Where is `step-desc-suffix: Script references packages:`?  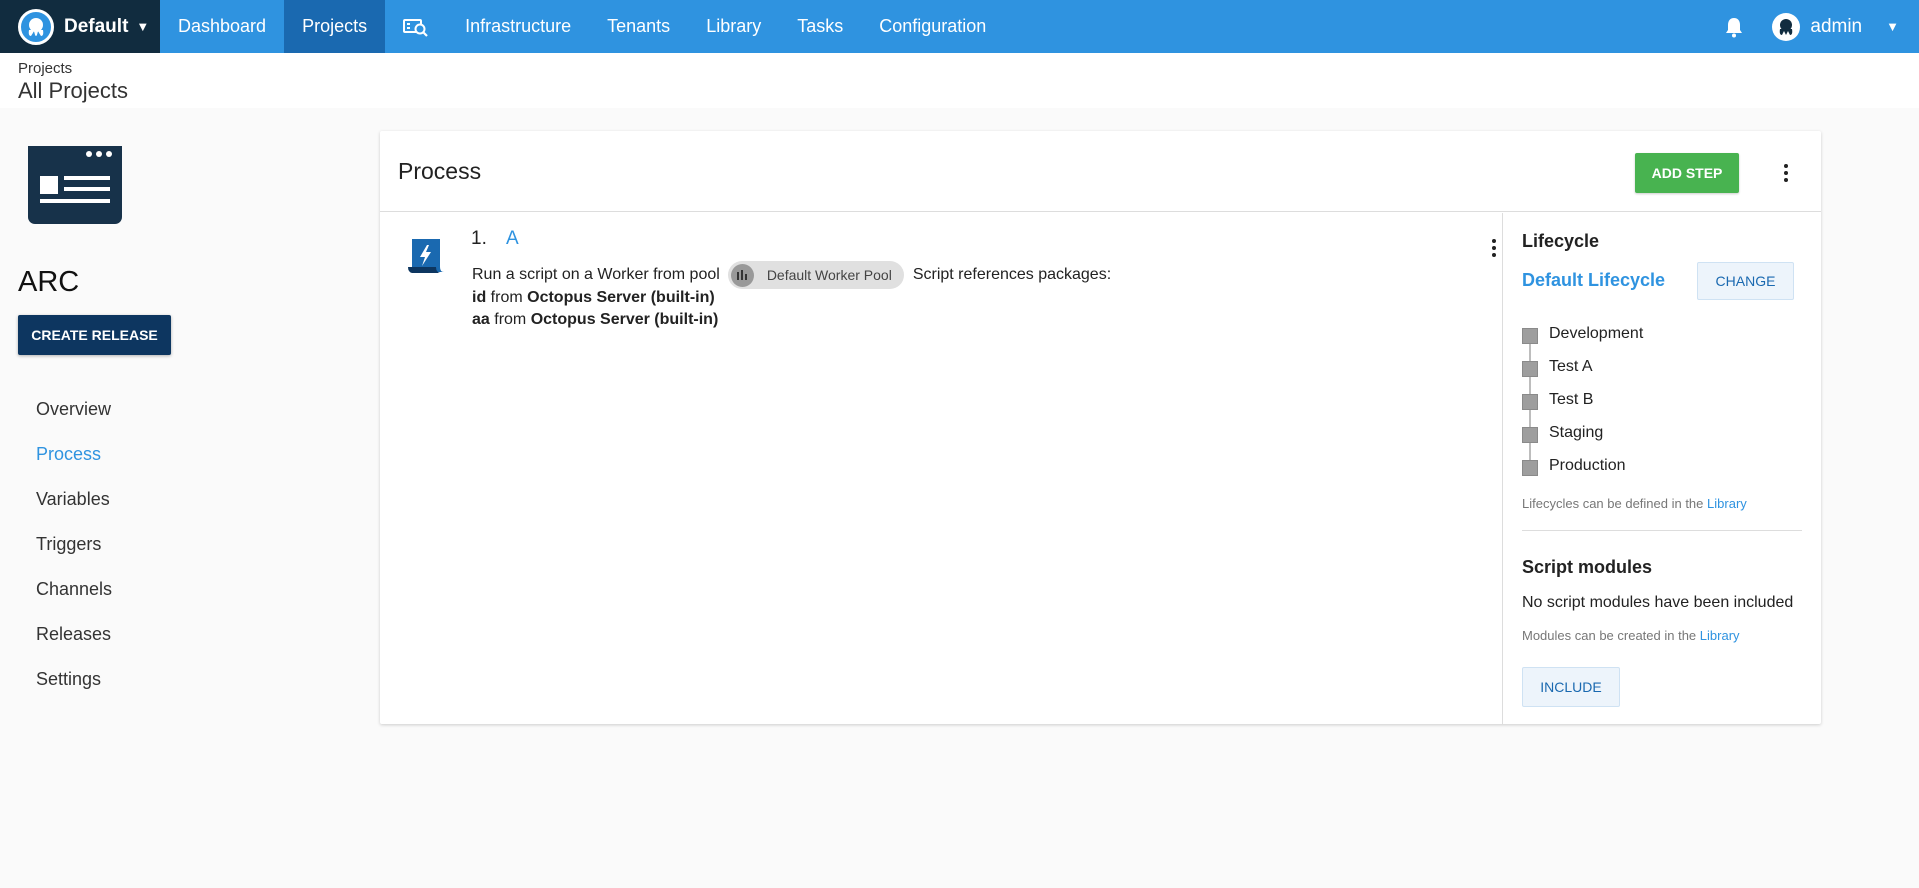 step-desc-suffix: Script references packages: is located at coordinates (1012, 274).